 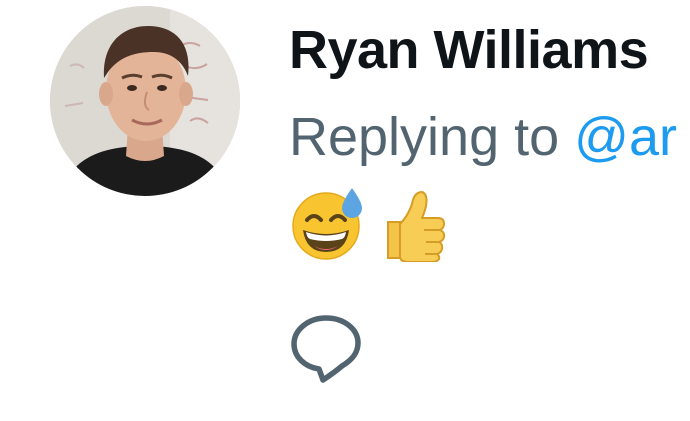 I want to click on speech-bubble-icon, so click(x=326, y=349).